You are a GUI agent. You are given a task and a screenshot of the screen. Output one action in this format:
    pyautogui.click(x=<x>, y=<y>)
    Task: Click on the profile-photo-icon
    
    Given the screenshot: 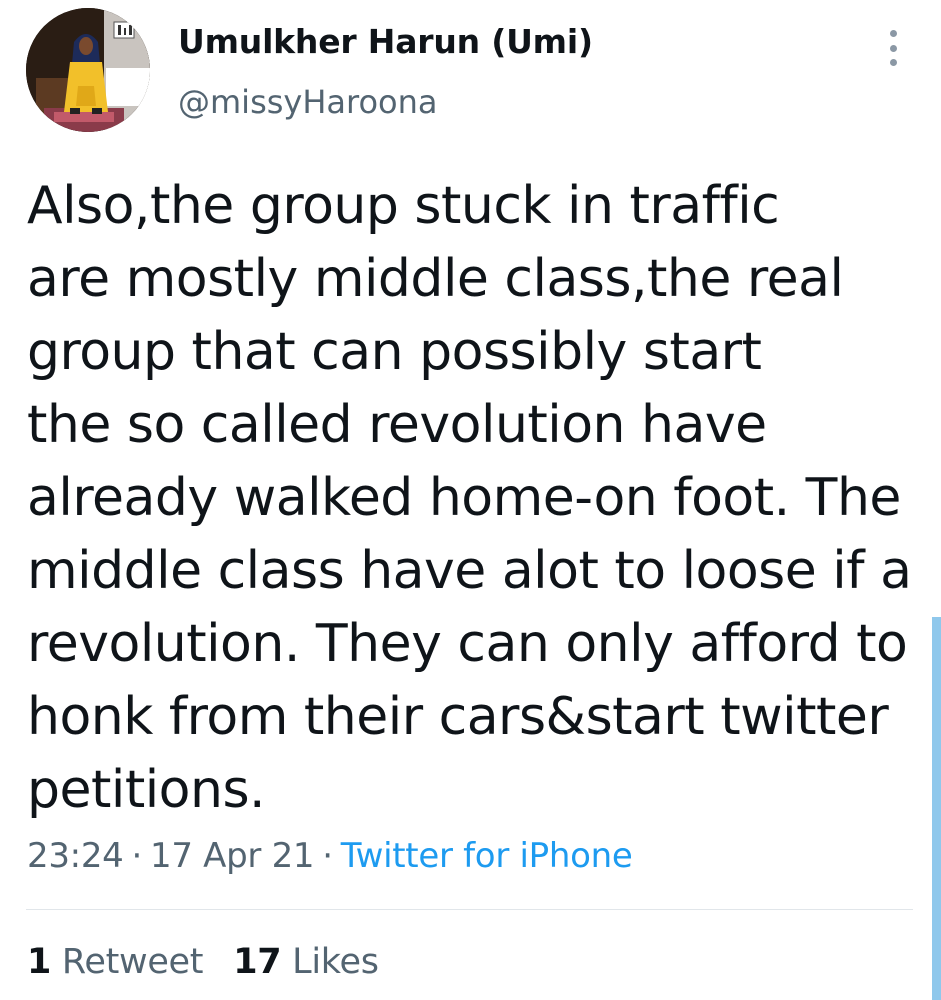 What is the action you would take?
    pyautogui.click(x=88, y=70)
    